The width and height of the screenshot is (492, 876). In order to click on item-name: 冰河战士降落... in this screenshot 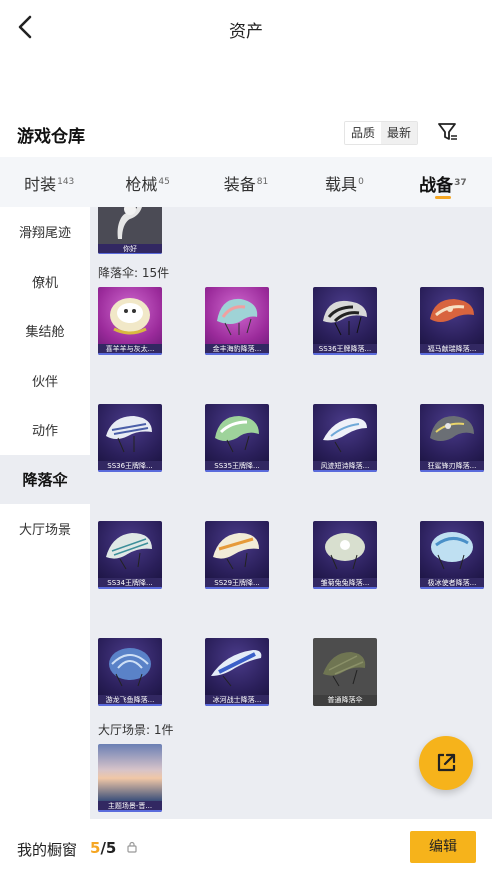, I will do `click(237, 700)`.